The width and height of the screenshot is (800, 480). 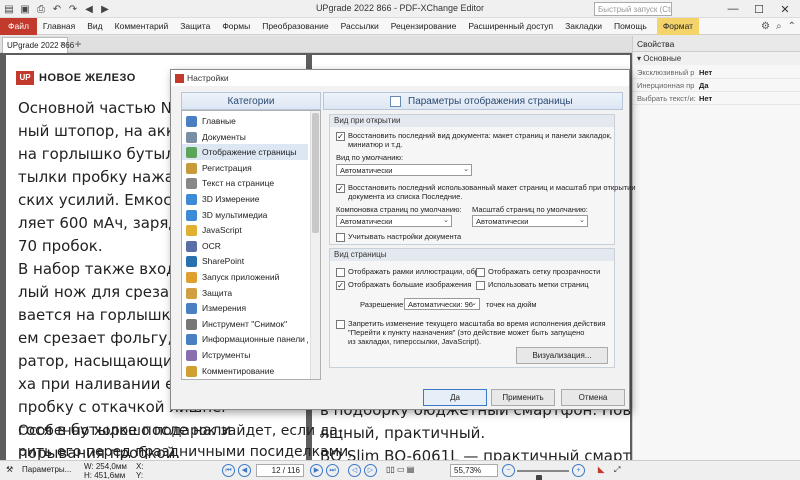 I want to click on maximize-button: ☐, so click(x=759, y=9).